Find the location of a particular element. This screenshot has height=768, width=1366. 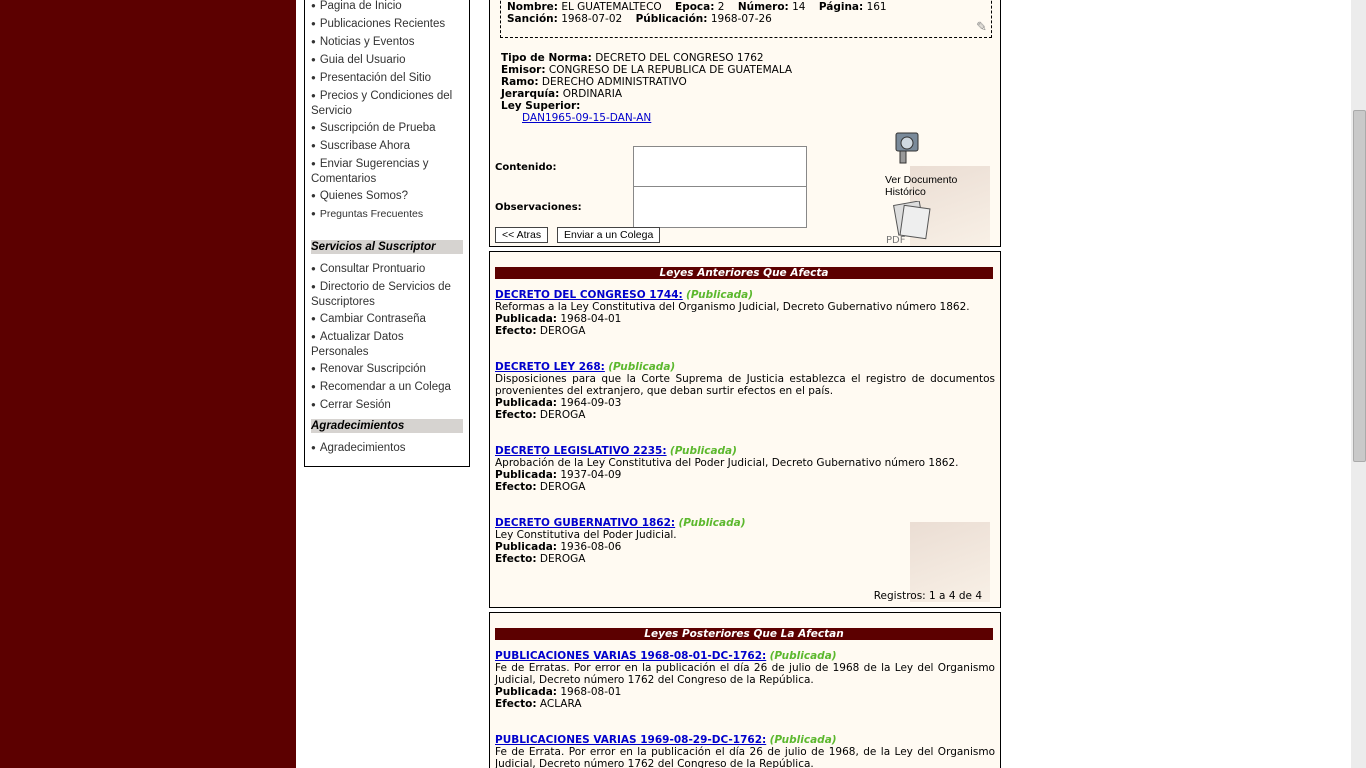

section-banner: Leyes Posteriores Que La Afectan is located at coordinates (744, 634).